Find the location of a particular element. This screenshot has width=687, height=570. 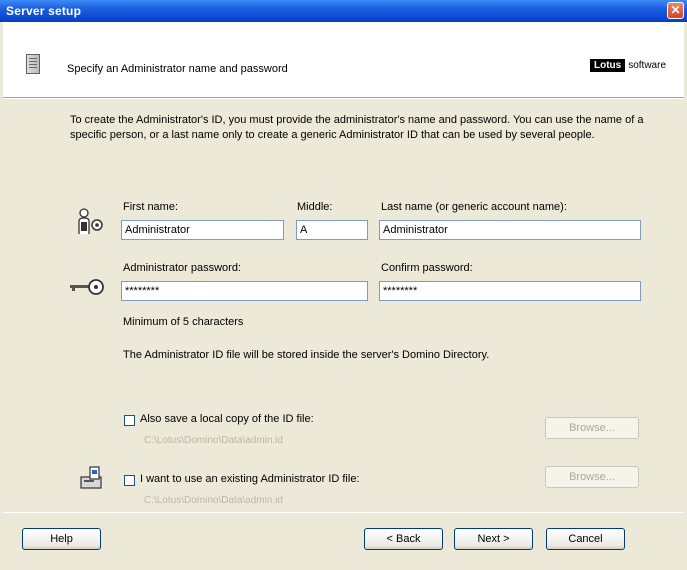

close-button: ✕ is located at coordinates (675, 10).